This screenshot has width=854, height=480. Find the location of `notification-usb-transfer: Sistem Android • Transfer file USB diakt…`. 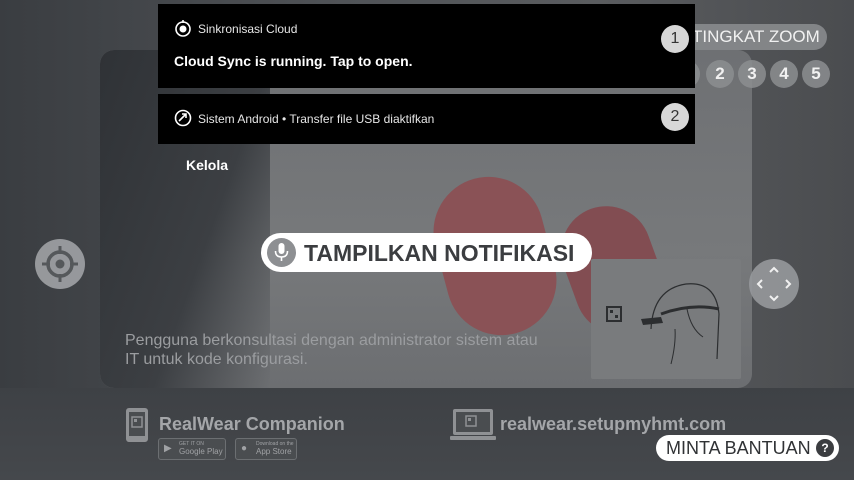

notification-usb-transfer: Sistem Android • Transfer file USB diakt… is located at coordinates (426, 119).